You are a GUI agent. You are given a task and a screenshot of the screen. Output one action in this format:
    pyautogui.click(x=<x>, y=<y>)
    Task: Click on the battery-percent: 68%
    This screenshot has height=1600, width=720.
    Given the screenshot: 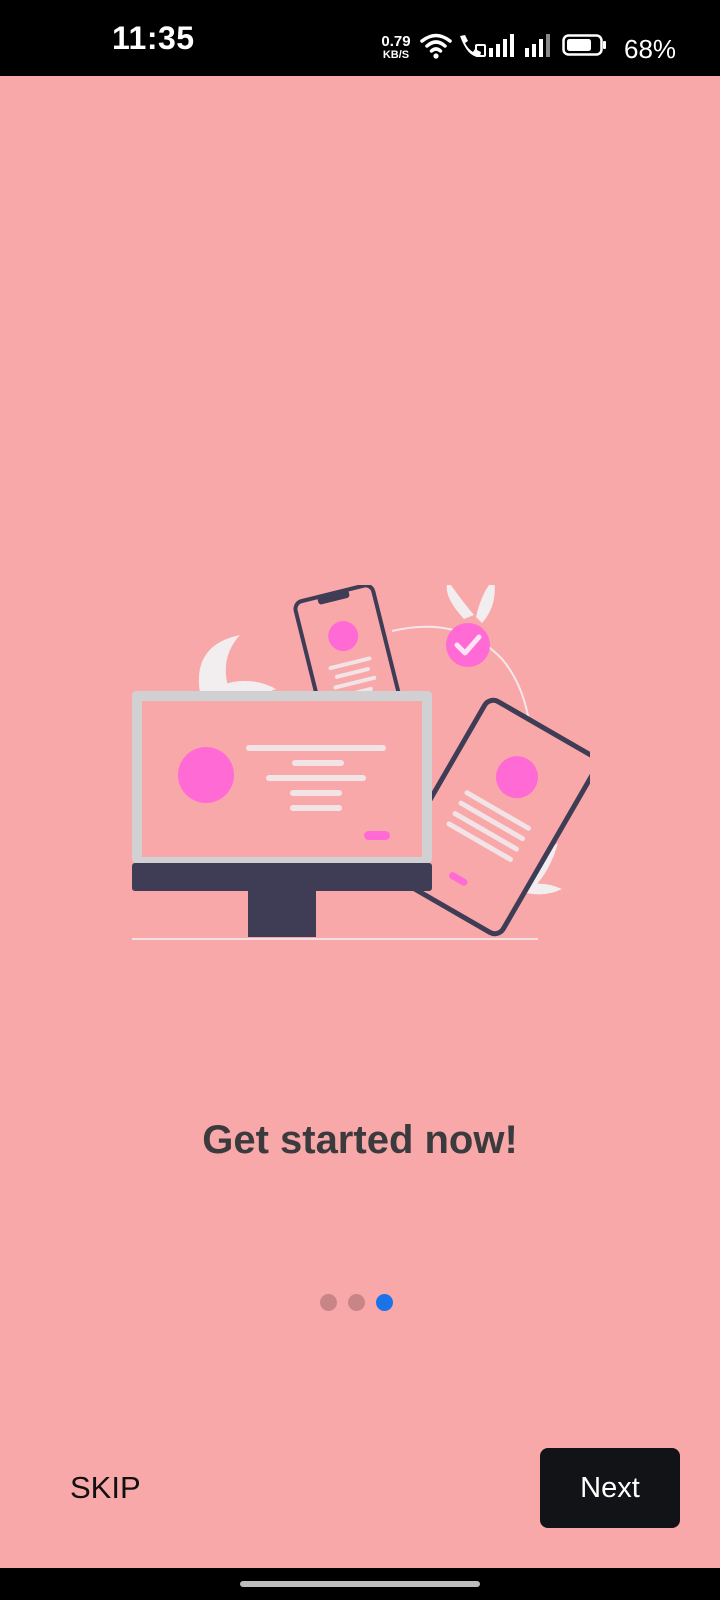 What is the action you would take?
    pyautogui.click(x=650, y=49)
    